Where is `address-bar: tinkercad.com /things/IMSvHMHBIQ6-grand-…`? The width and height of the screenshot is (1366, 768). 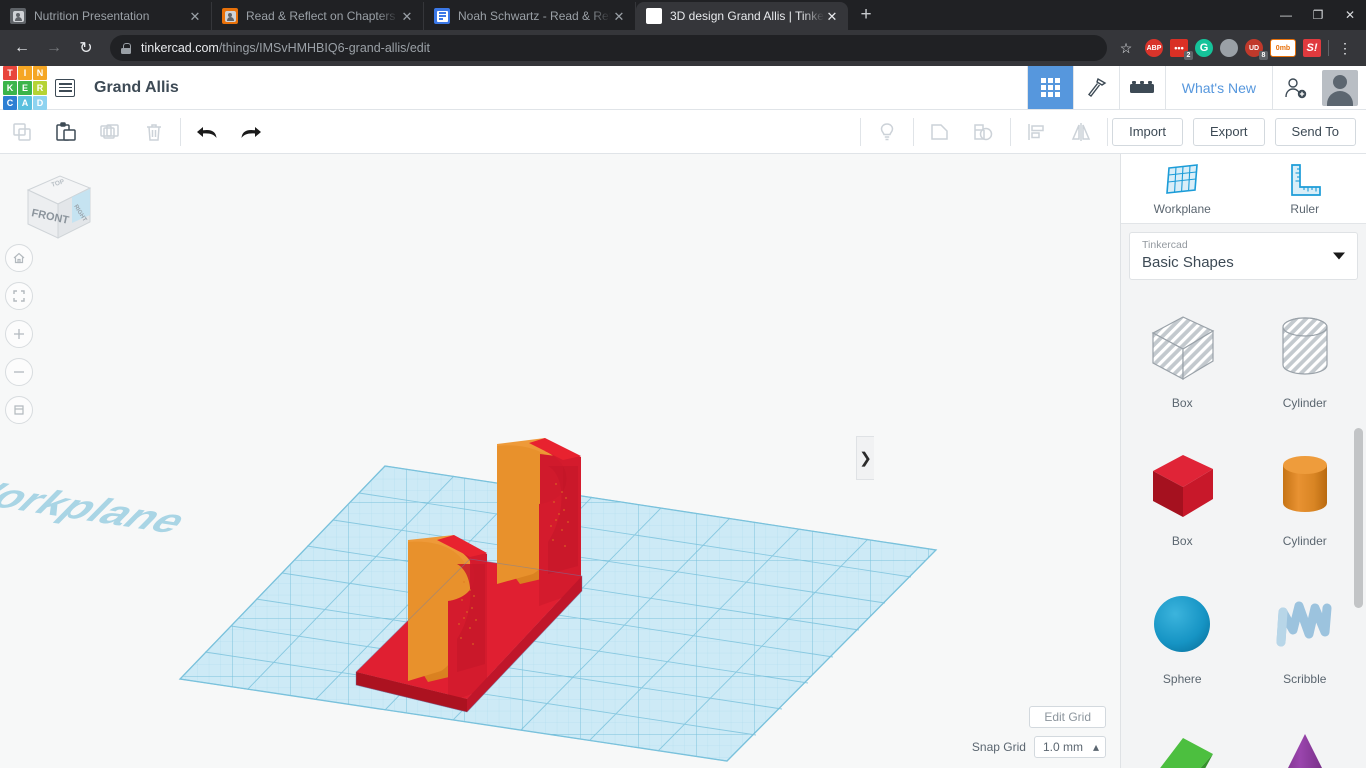 address-bar: tinkercad.com /things/IMSvHMHBIQ6-grand-… is located at coordinates (608, 48).